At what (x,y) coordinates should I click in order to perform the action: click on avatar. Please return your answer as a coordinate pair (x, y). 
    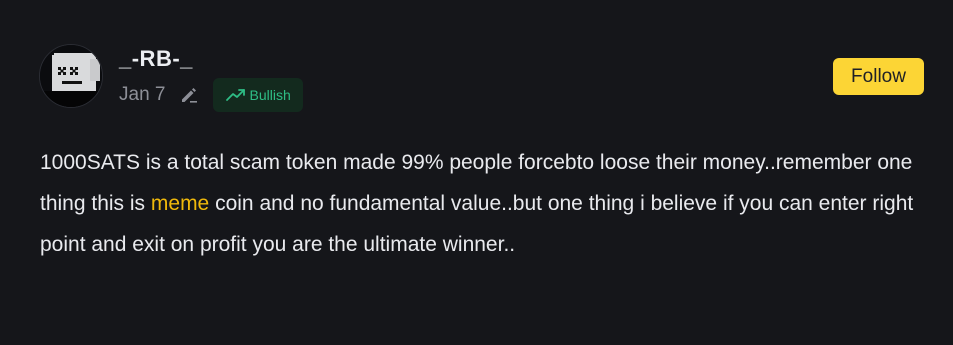
    Looking at the image, I should click on (71, 76).